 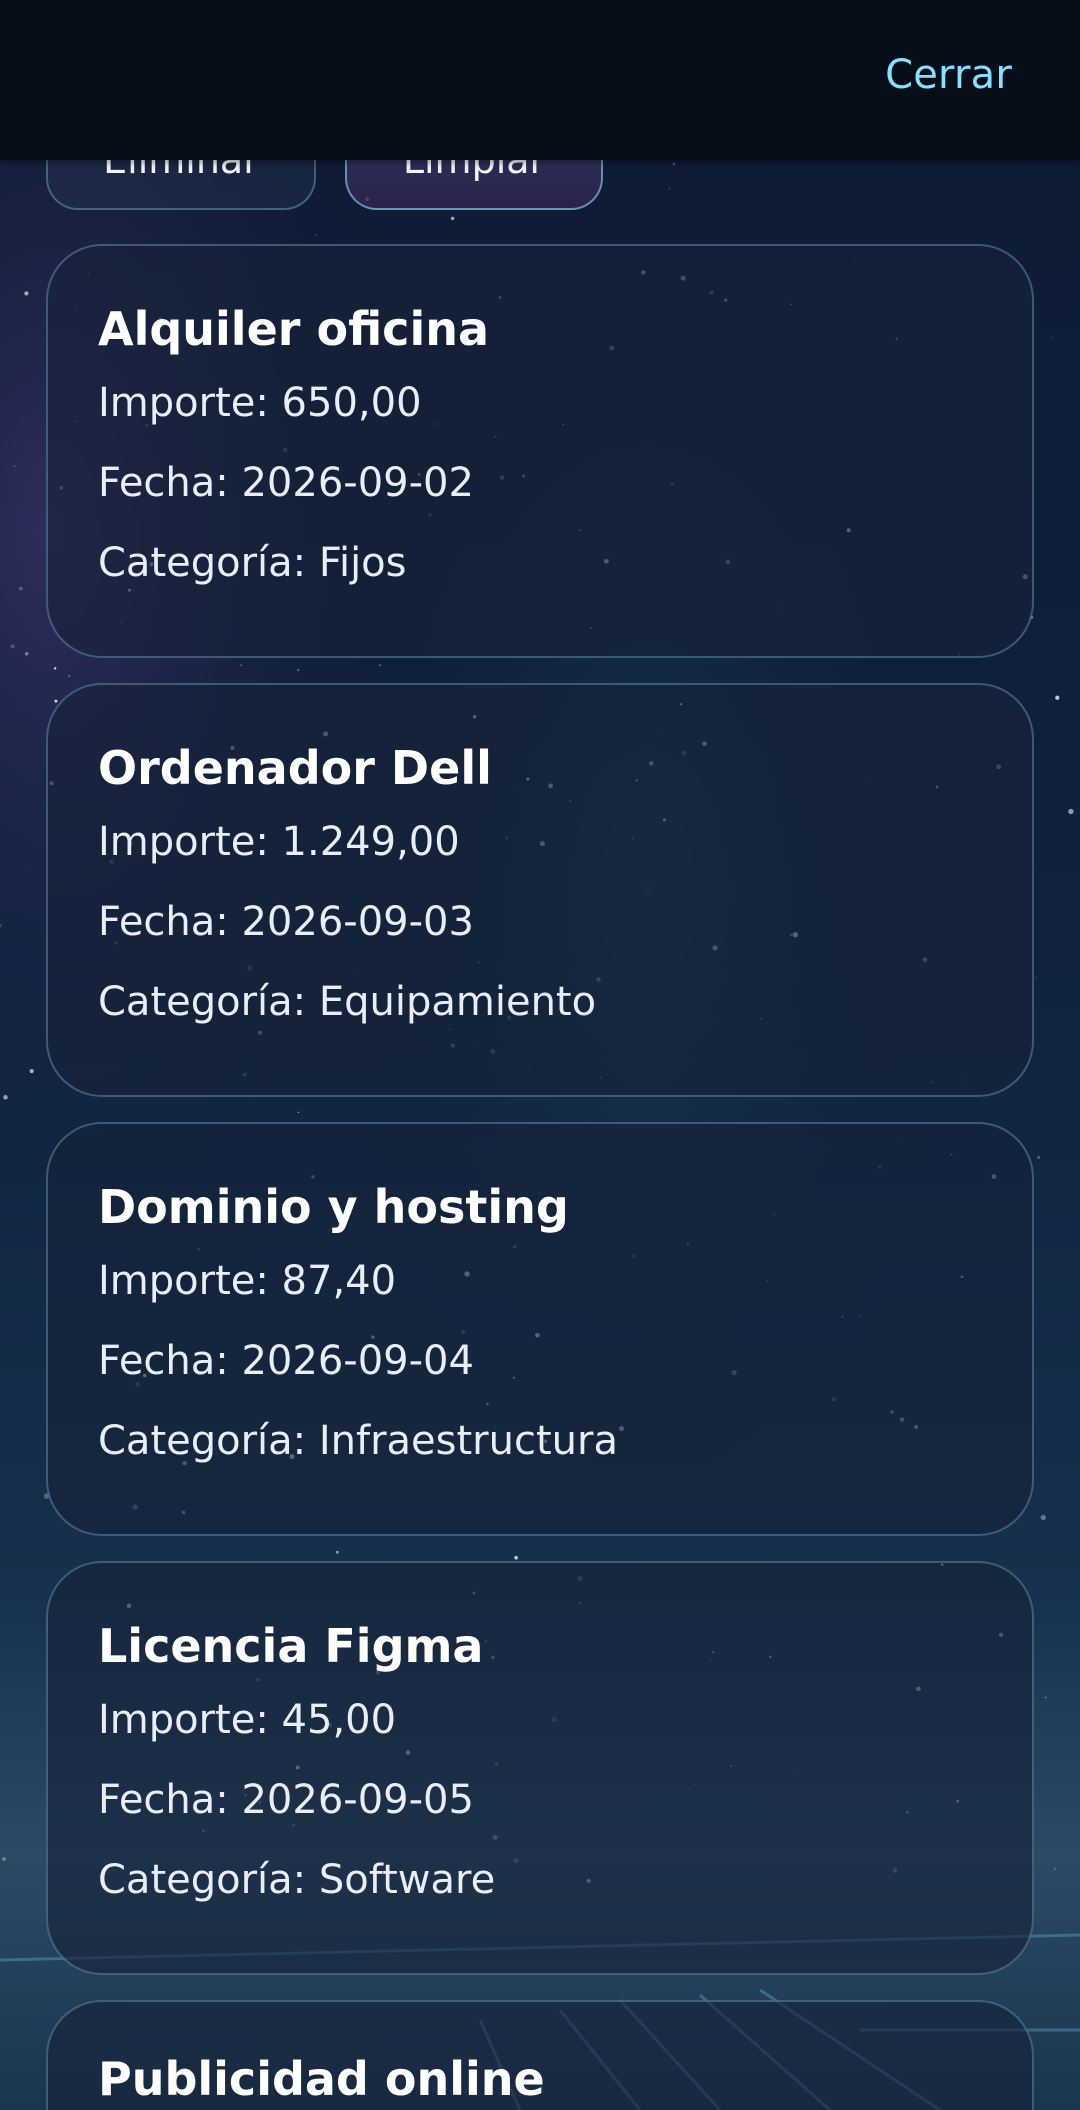 I want to click on expense-card: Publicidad online, so click(x=540, y=2055).